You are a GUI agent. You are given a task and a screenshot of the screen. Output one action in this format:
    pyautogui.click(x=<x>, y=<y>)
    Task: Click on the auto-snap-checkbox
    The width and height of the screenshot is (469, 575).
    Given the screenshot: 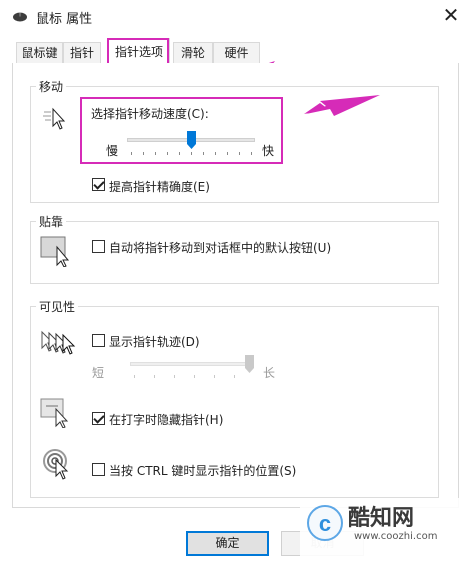 What is the action you would take?
    pyautogui.click(x=98, y=246)
    